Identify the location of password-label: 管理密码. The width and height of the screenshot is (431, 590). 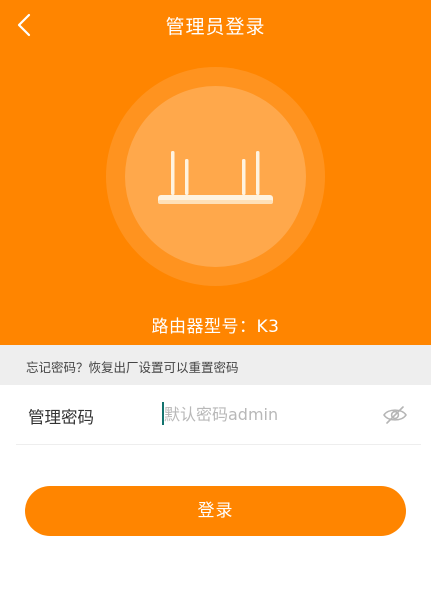
(61, 417).